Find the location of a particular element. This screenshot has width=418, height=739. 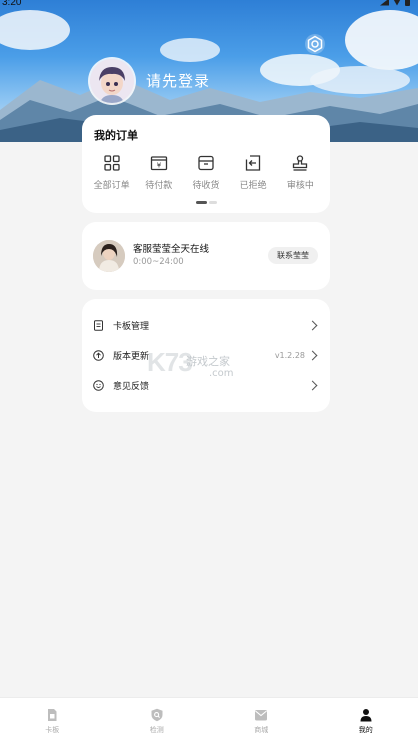

tab-card: 卡板 is located at coordinates (52, 718).